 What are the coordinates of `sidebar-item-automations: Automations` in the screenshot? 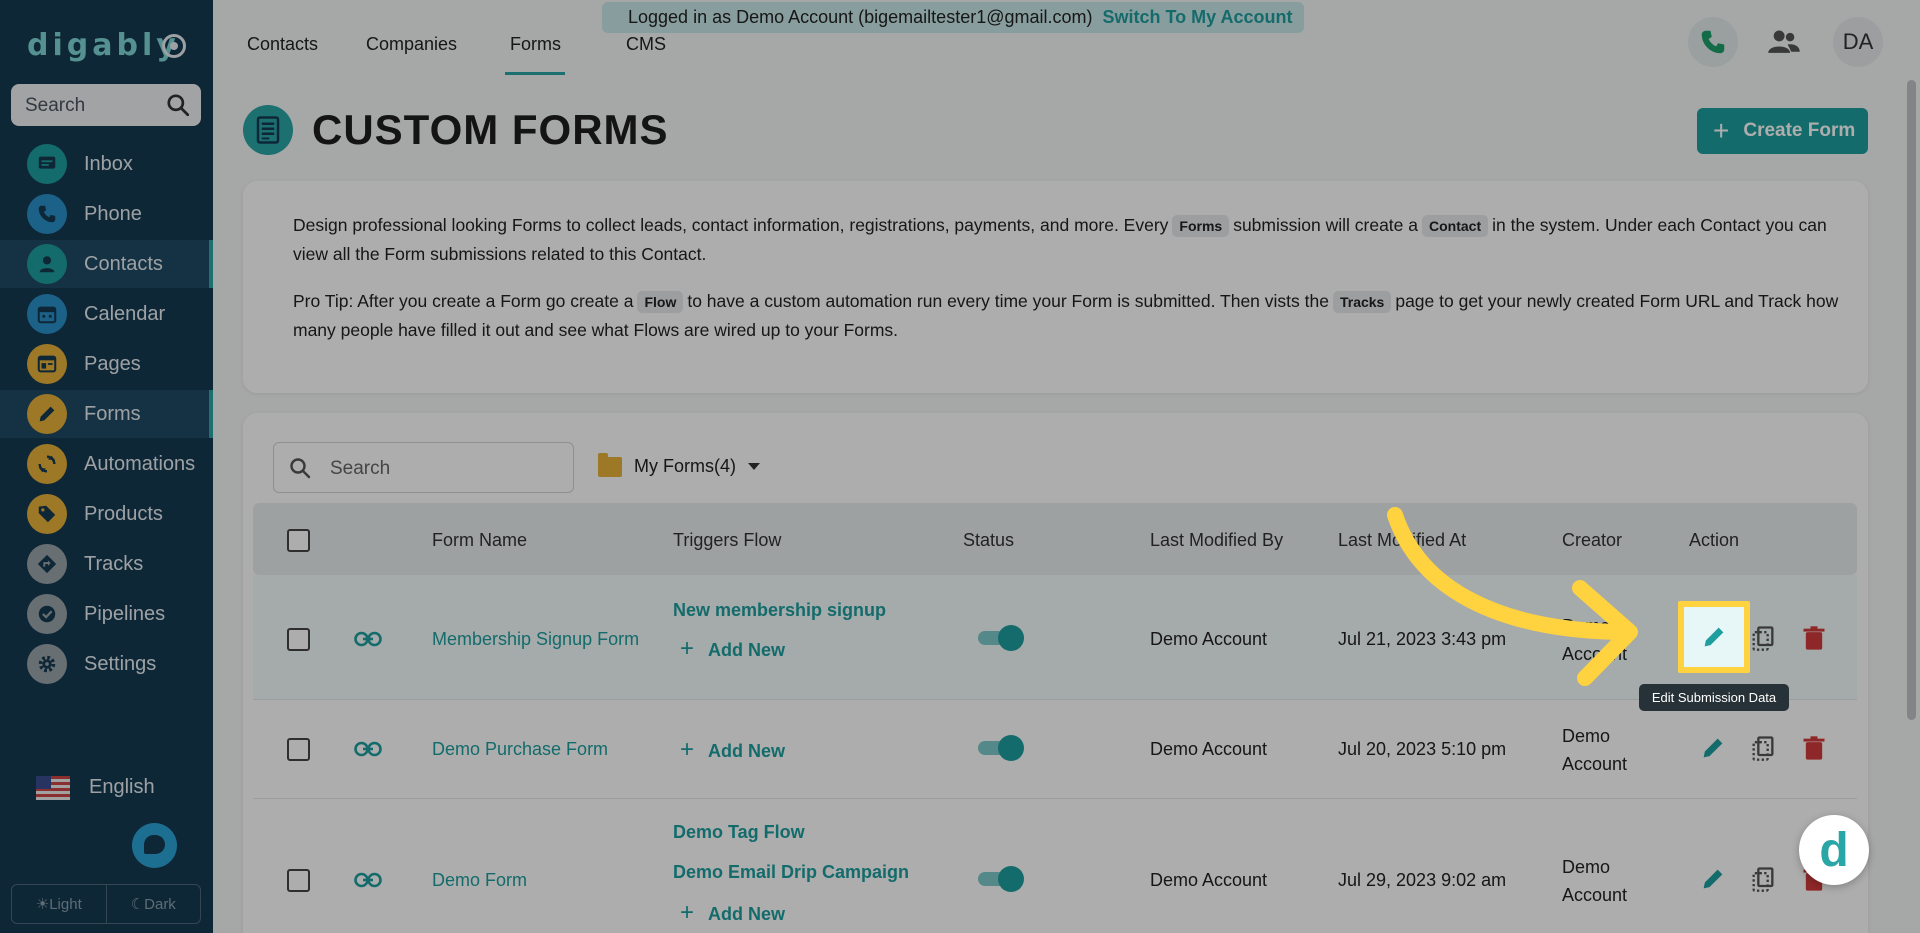 It's located at (106, 464).